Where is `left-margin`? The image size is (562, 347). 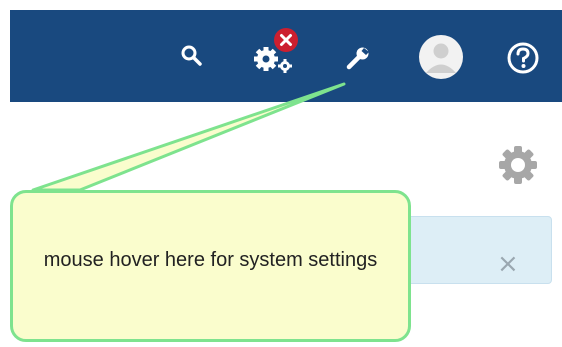 left-margin is located at coordinates (5, 173).